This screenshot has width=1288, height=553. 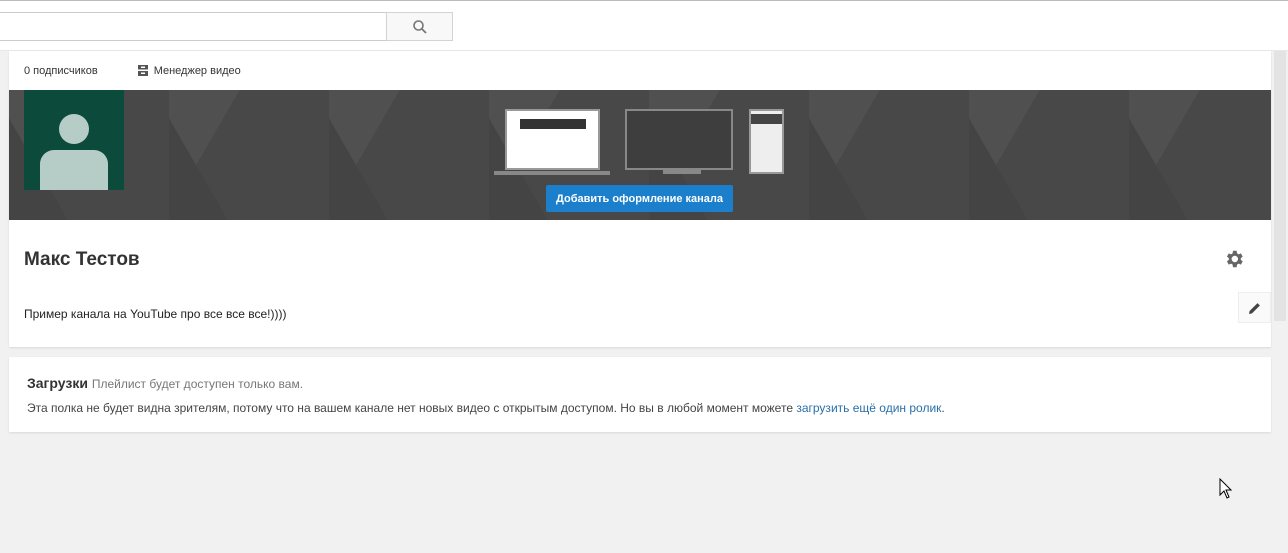 I want to click on add-channel-art-button: Добавить оформление канала, so click(x=639, y=198).